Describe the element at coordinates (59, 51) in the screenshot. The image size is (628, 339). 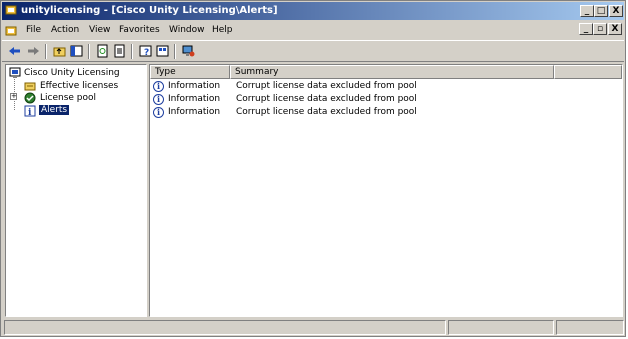
I see `up-folder-icon` at that location.